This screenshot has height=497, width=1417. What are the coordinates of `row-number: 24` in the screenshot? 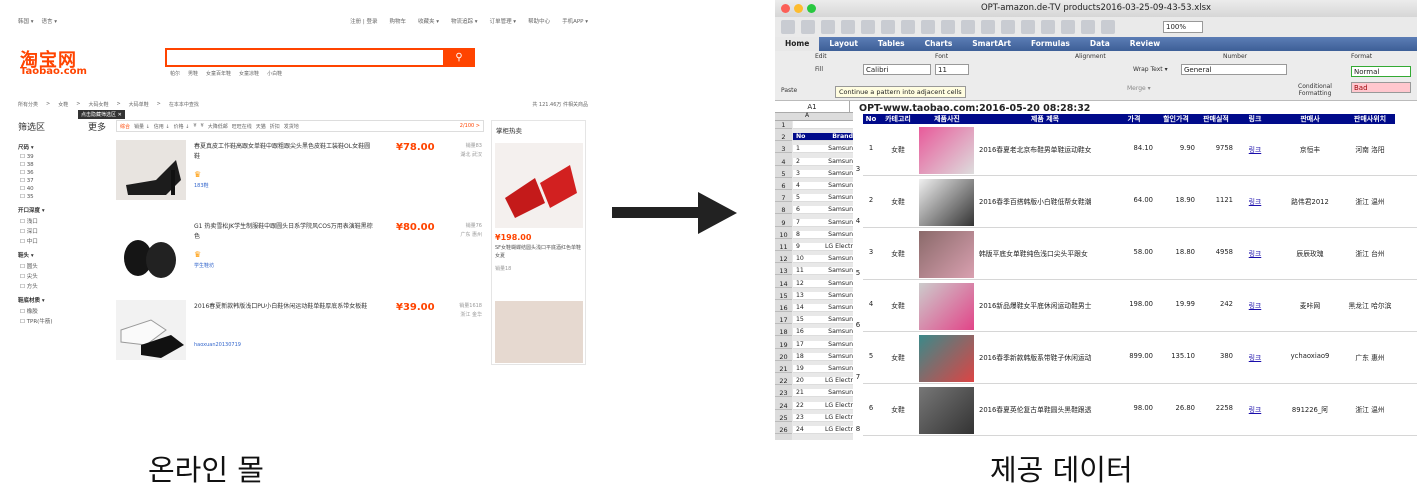 It's located at (783, 406).